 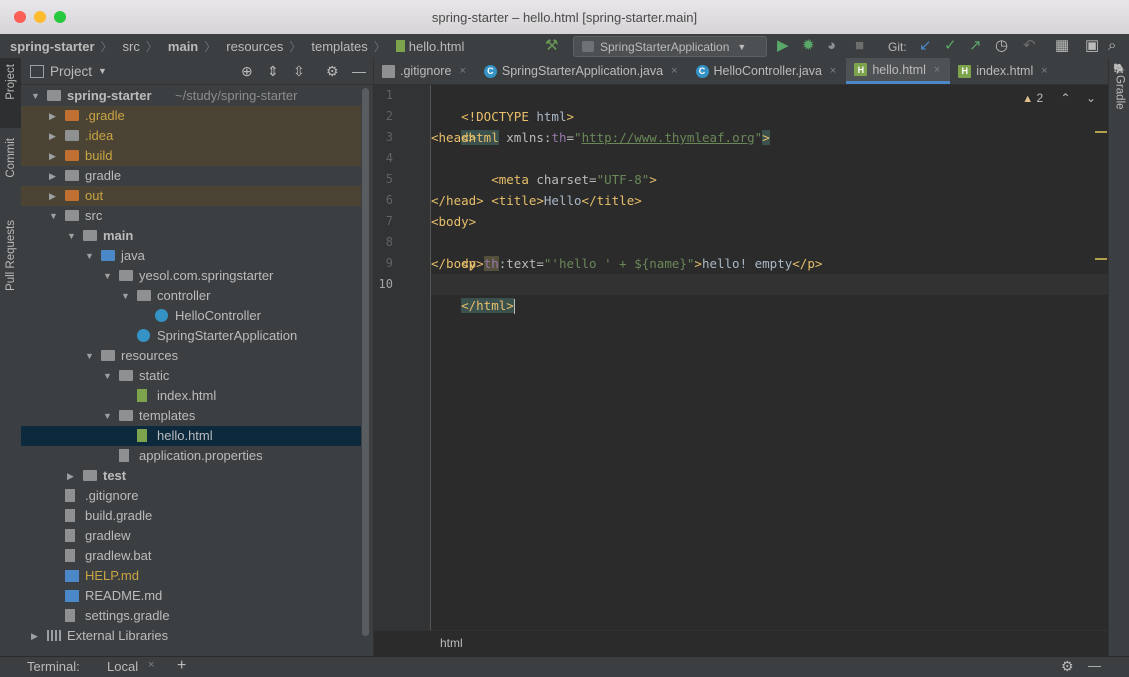 What do you see at coordinates (808, 46) in the screenshot?
I see `debug-icon: ✹` at bounding box center [808, 46].